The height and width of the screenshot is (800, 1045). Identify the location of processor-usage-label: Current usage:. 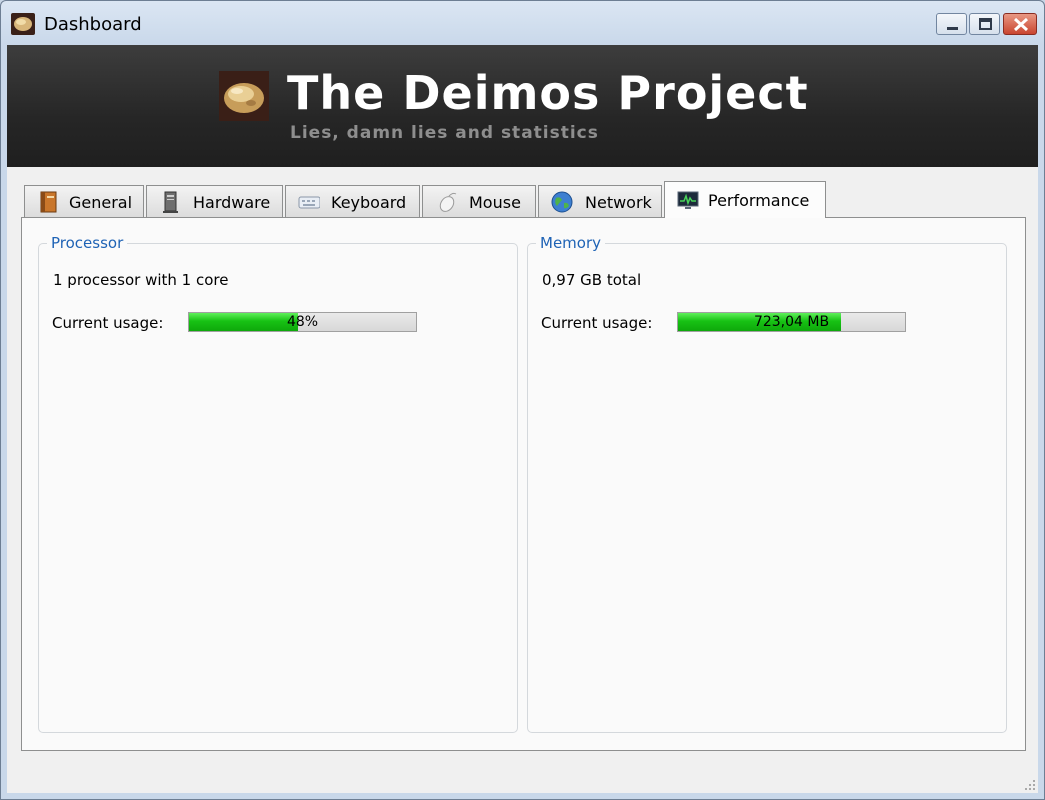
(108, 323).